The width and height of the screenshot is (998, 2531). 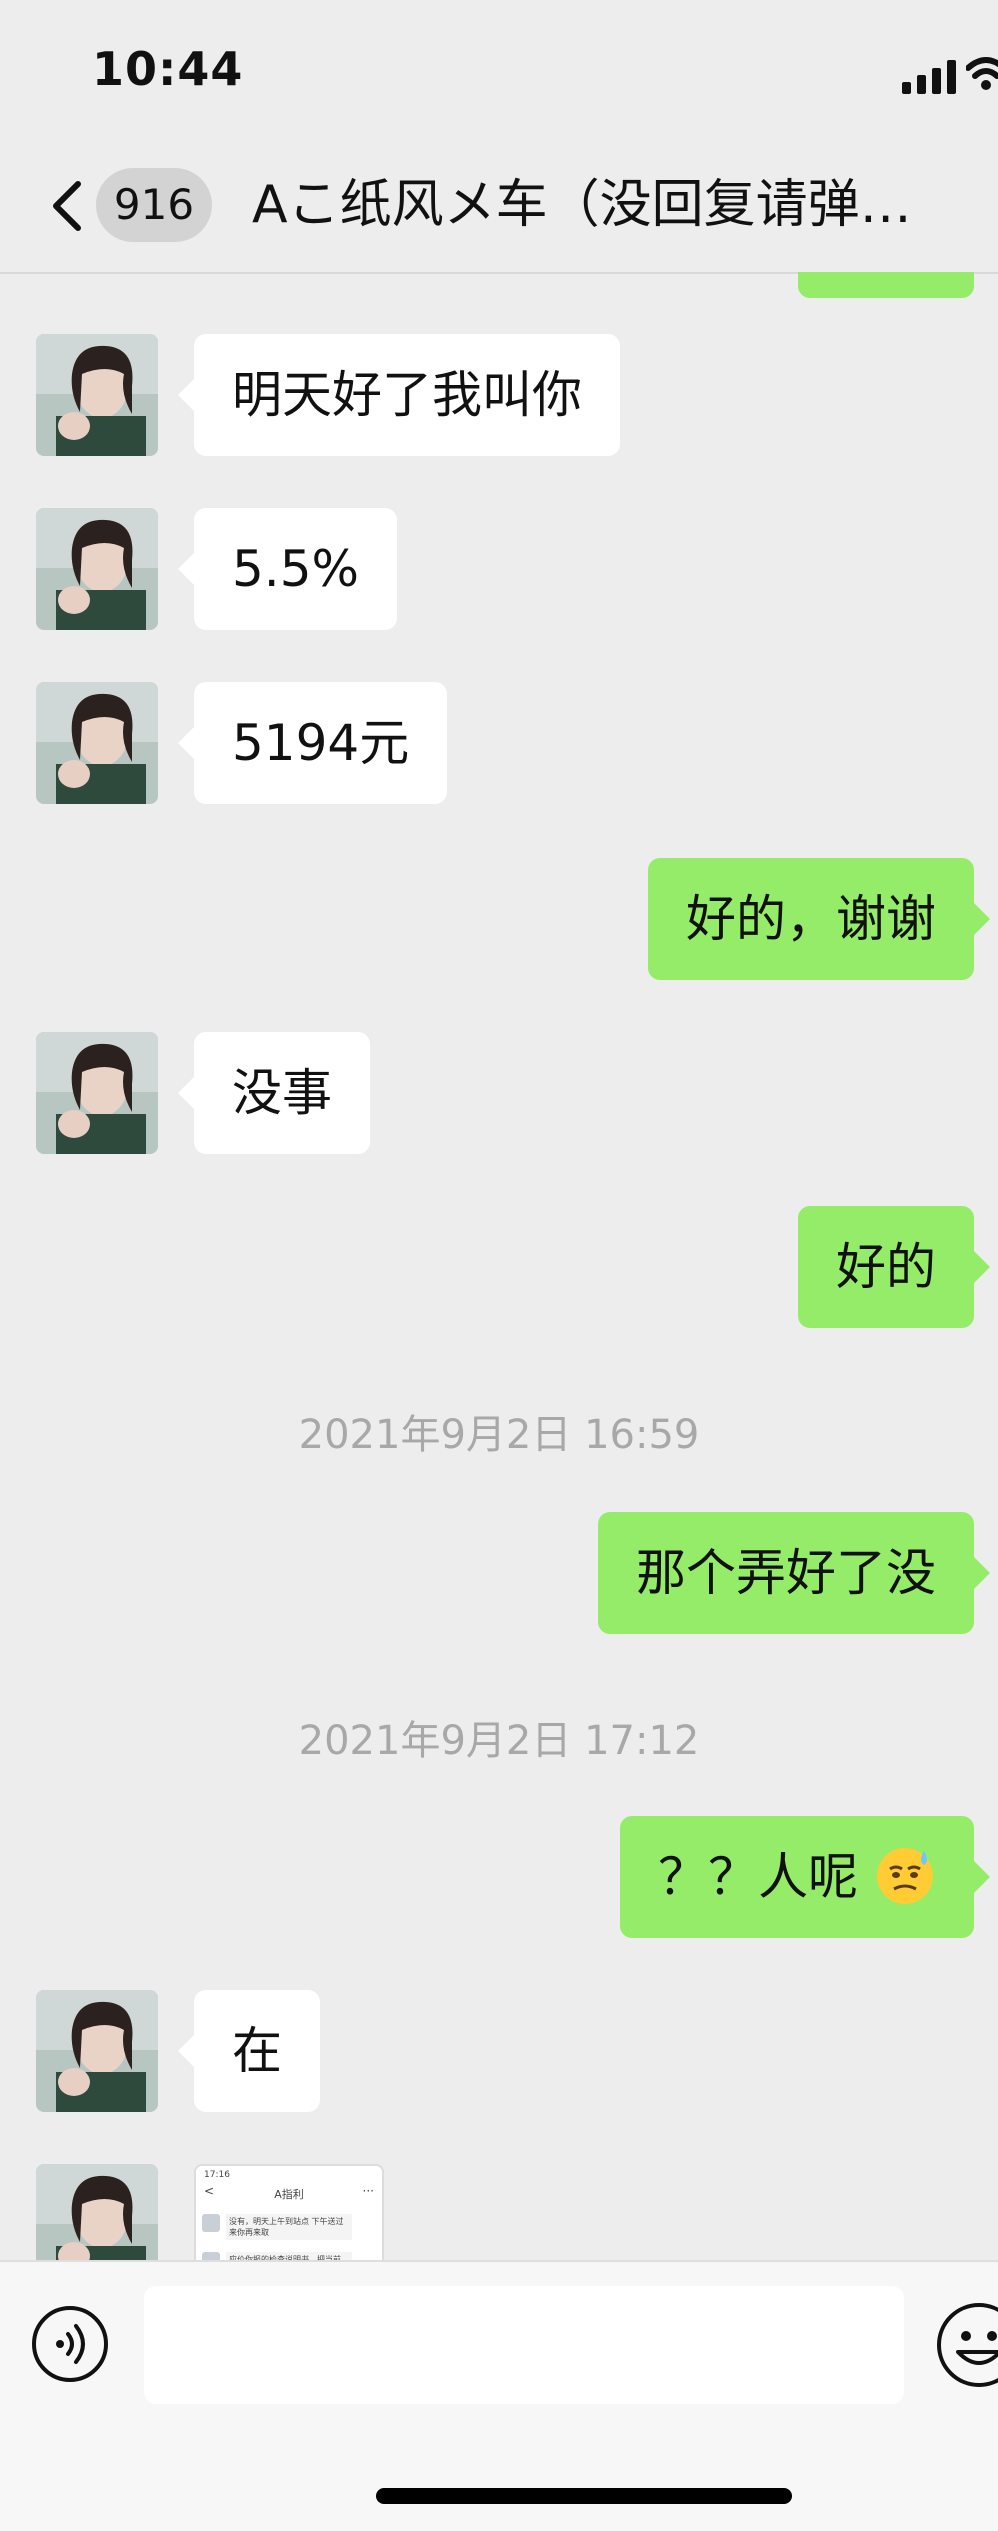 I want to click on status-time: 10:44, so click(x=168, y=69).